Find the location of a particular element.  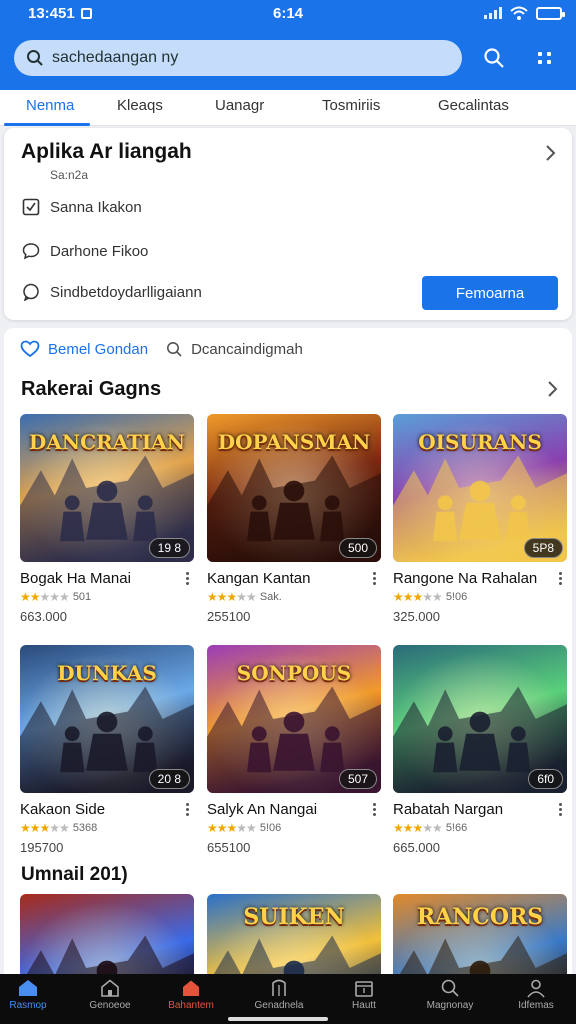

game-thumbnail: 6f0 is located at coordinates (480, 719).